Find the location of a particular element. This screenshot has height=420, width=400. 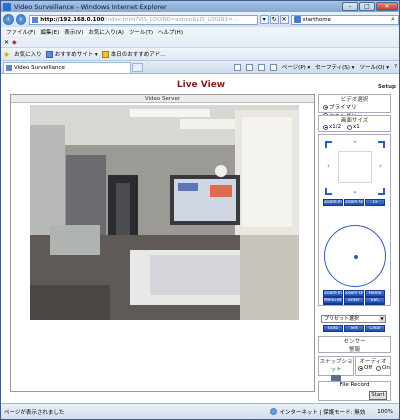

zoom-level: 100% is located at coordinates (385, 412).